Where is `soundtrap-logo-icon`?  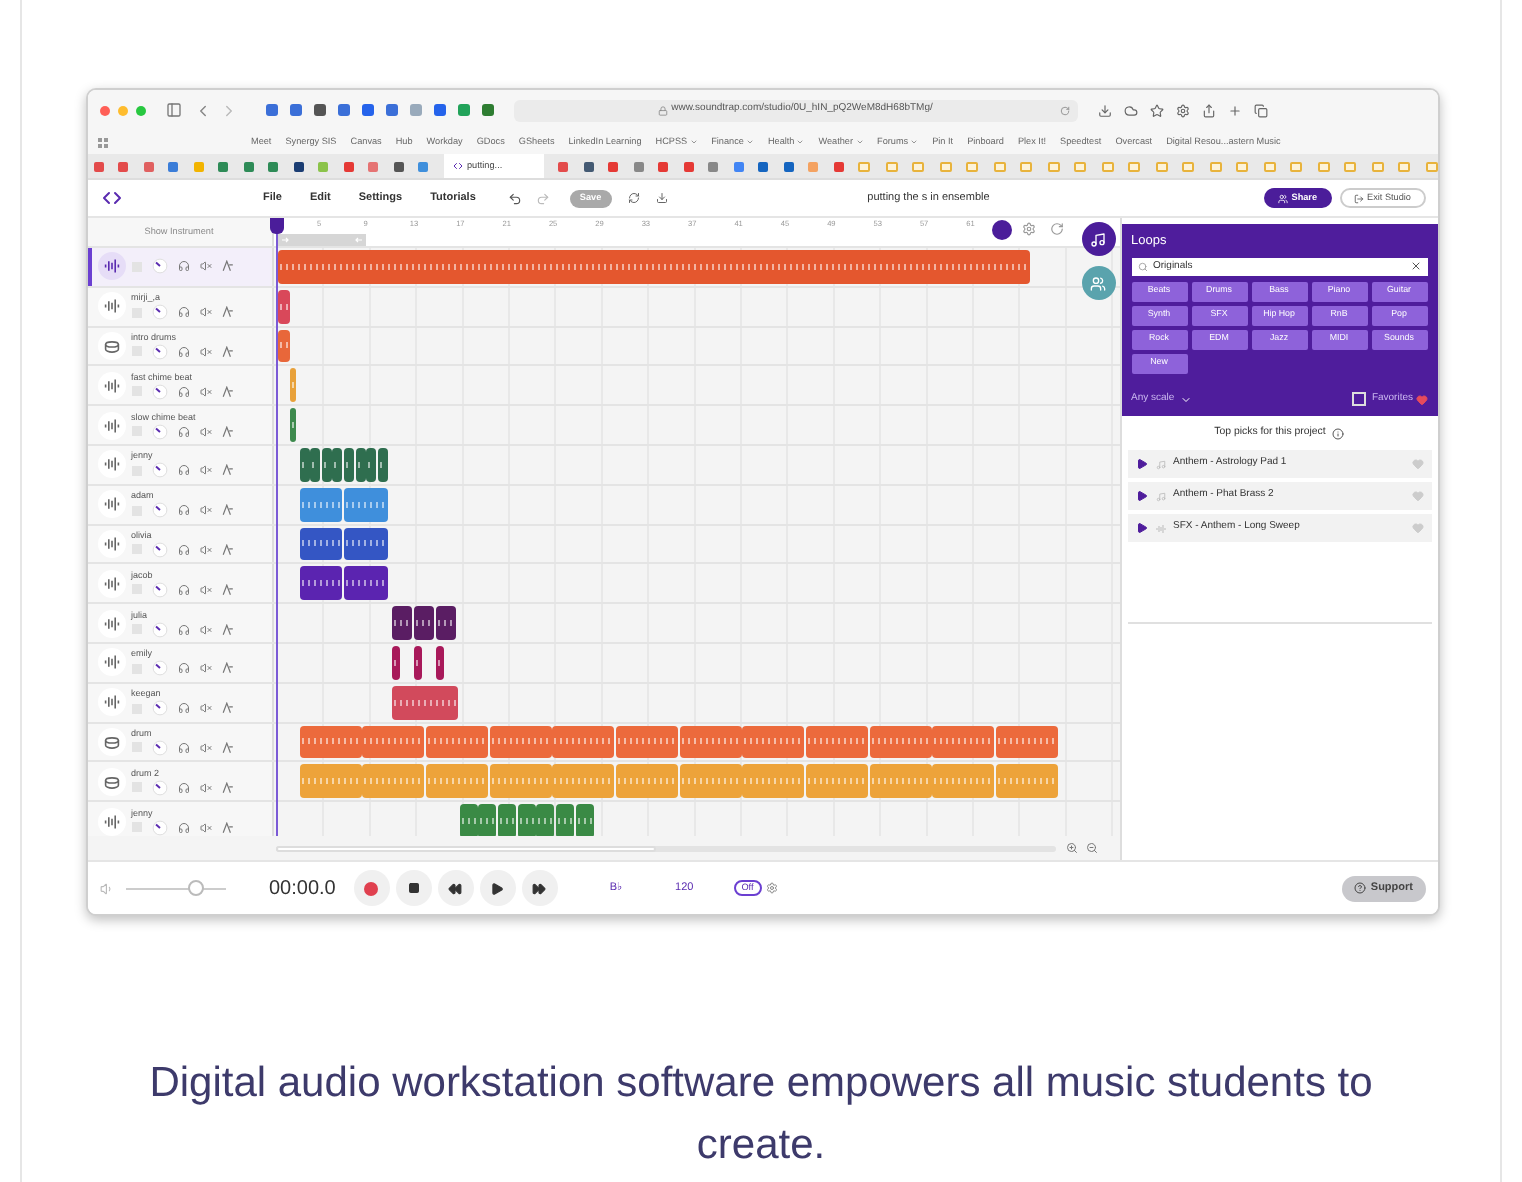 soundtrap-logo-icon is located at coordinates (111, 198).